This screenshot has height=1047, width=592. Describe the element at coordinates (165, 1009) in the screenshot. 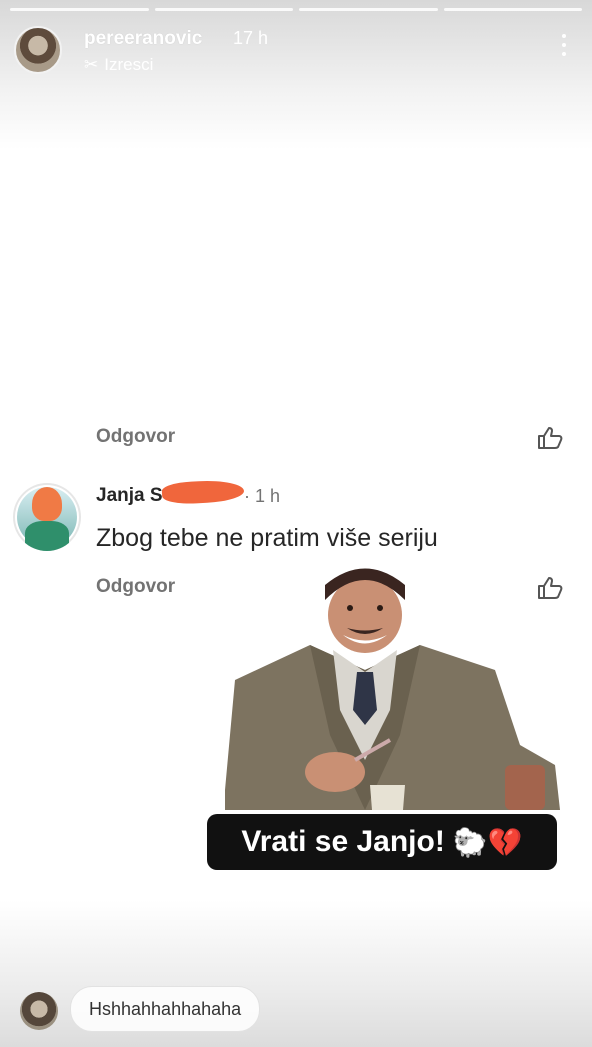

I see `reply-message-bubble: Hshhahhahhahaha` at that location.